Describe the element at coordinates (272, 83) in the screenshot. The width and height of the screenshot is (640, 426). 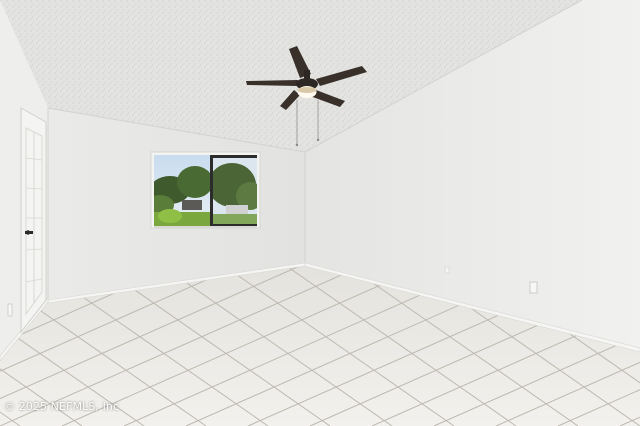
I see `fan-blade` at that location.